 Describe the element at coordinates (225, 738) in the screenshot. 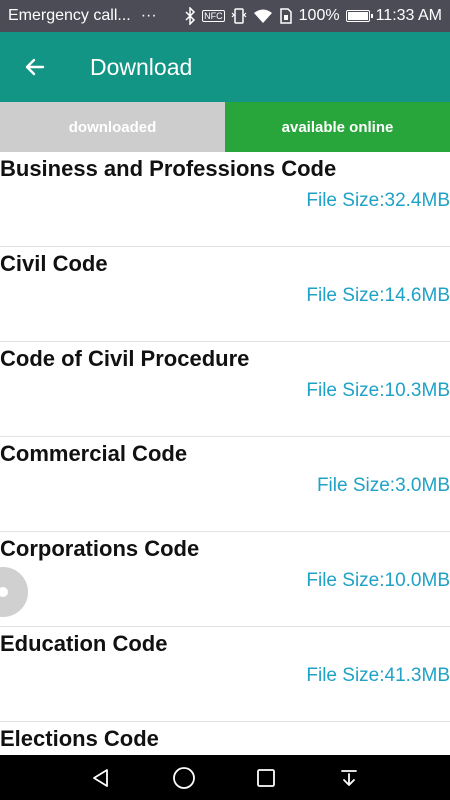

I see `list-item: Elections Code` at that location.